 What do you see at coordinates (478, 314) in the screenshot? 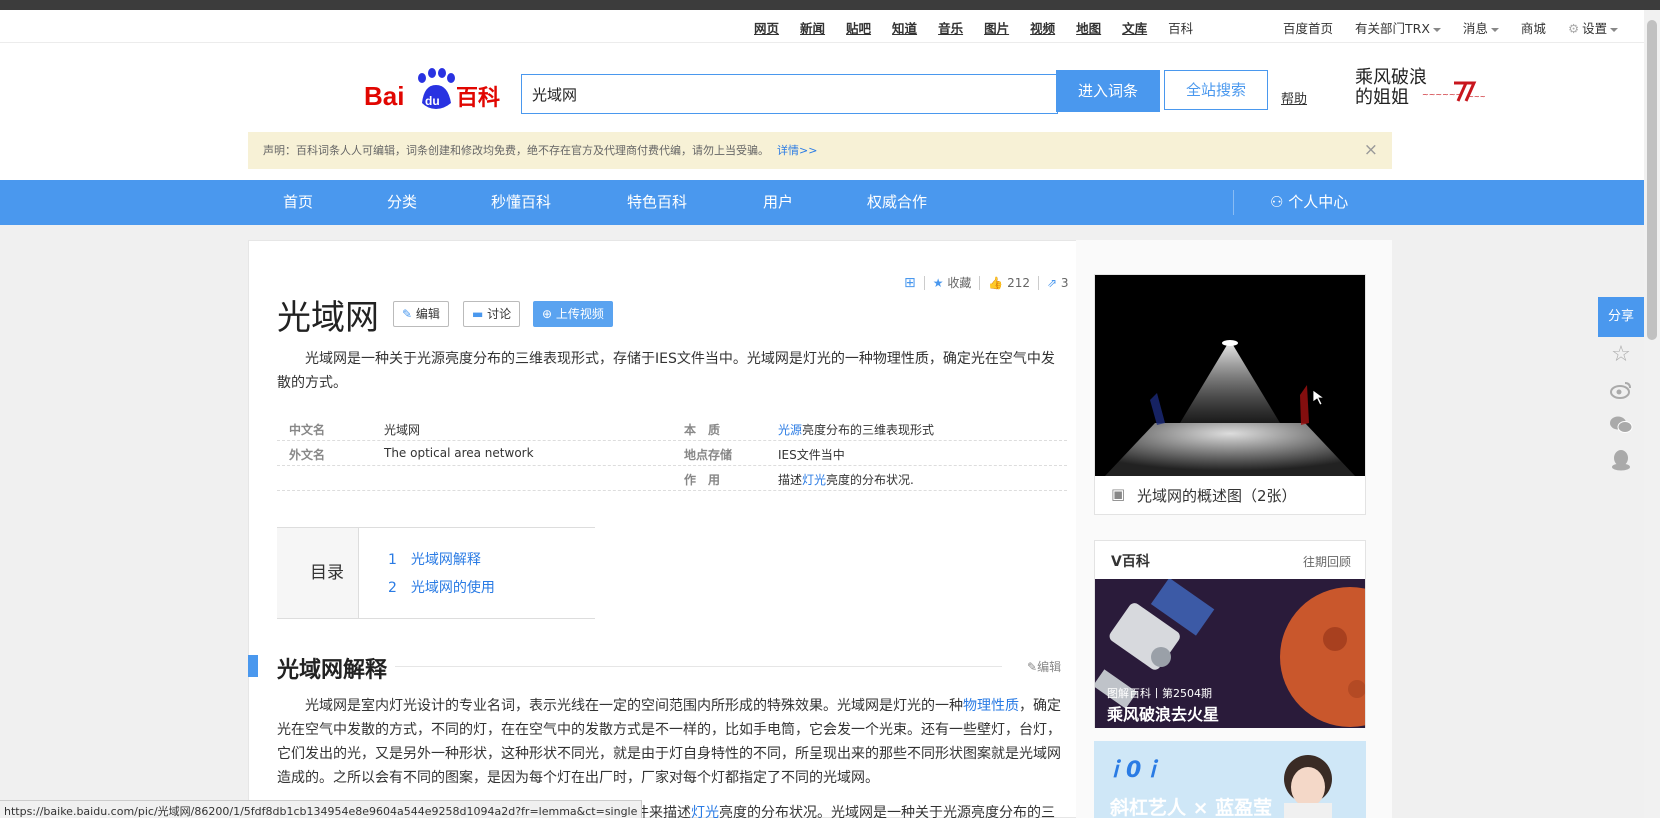
I see `comment-icon: ▬` at bounding box center [478, 314].